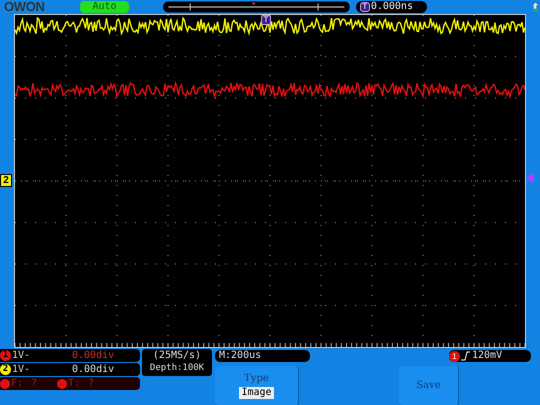 The image size is (540, 405). What do you see at coordinates (177, 355) in the screenshot?
I see `sample-rate: (25MS/s)` at bounding box center [177, 355].